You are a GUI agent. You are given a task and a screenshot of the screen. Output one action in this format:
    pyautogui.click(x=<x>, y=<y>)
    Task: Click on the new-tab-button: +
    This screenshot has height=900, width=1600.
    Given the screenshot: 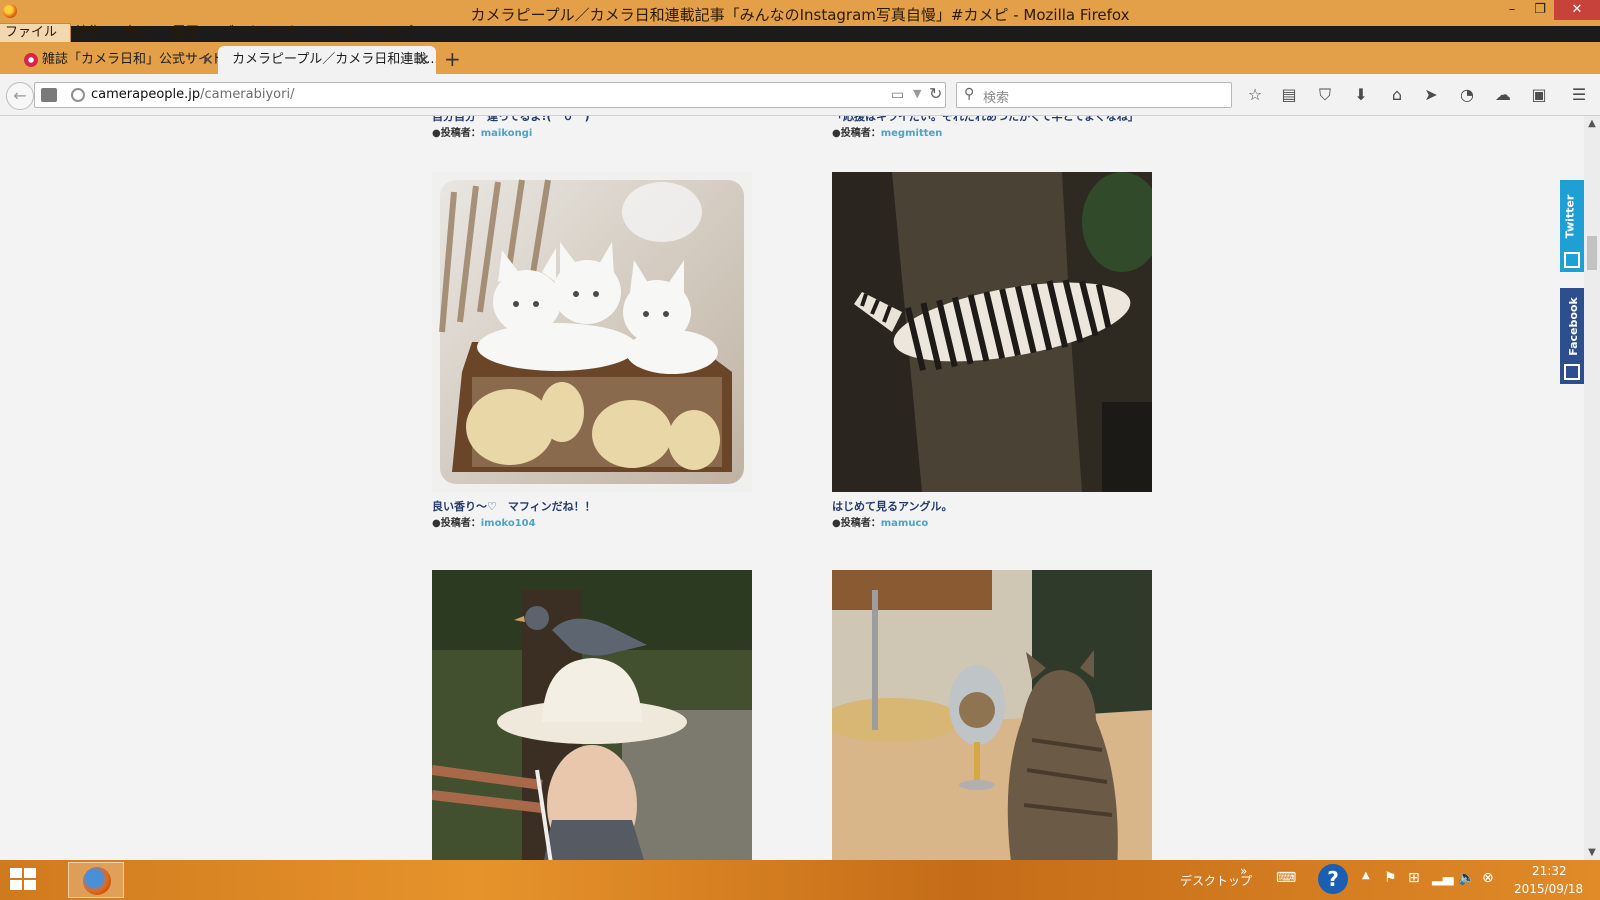 What is the action you would take?
    pyautogui.click(x=452, y=59)
    